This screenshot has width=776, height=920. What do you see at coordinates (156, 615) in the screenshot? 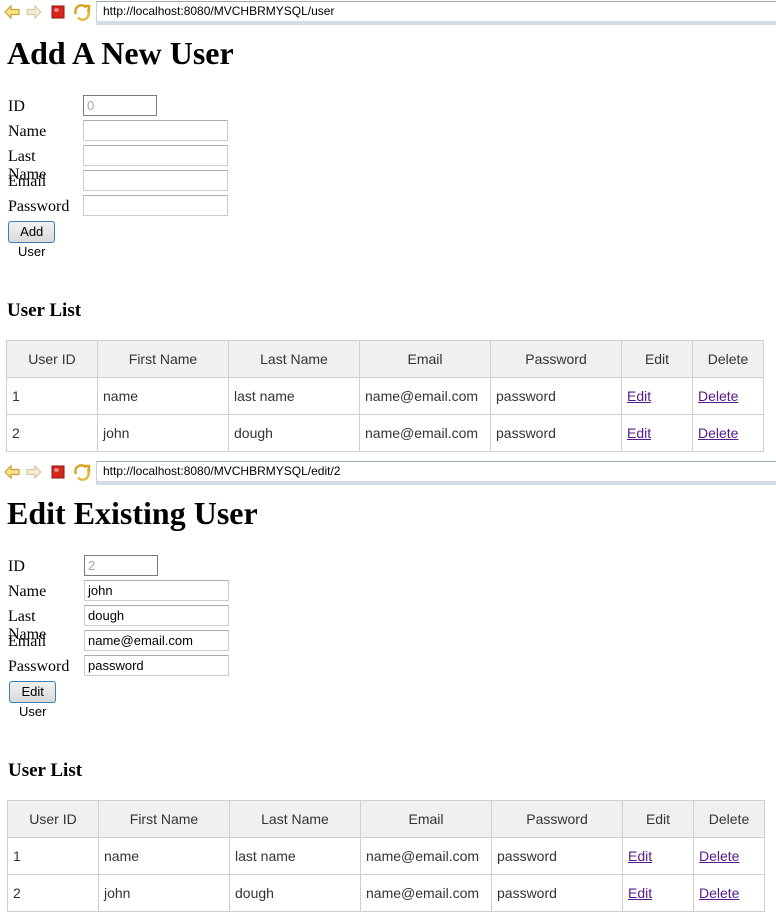
I see `last-name-field: dough` at bounding box center [156, 615].